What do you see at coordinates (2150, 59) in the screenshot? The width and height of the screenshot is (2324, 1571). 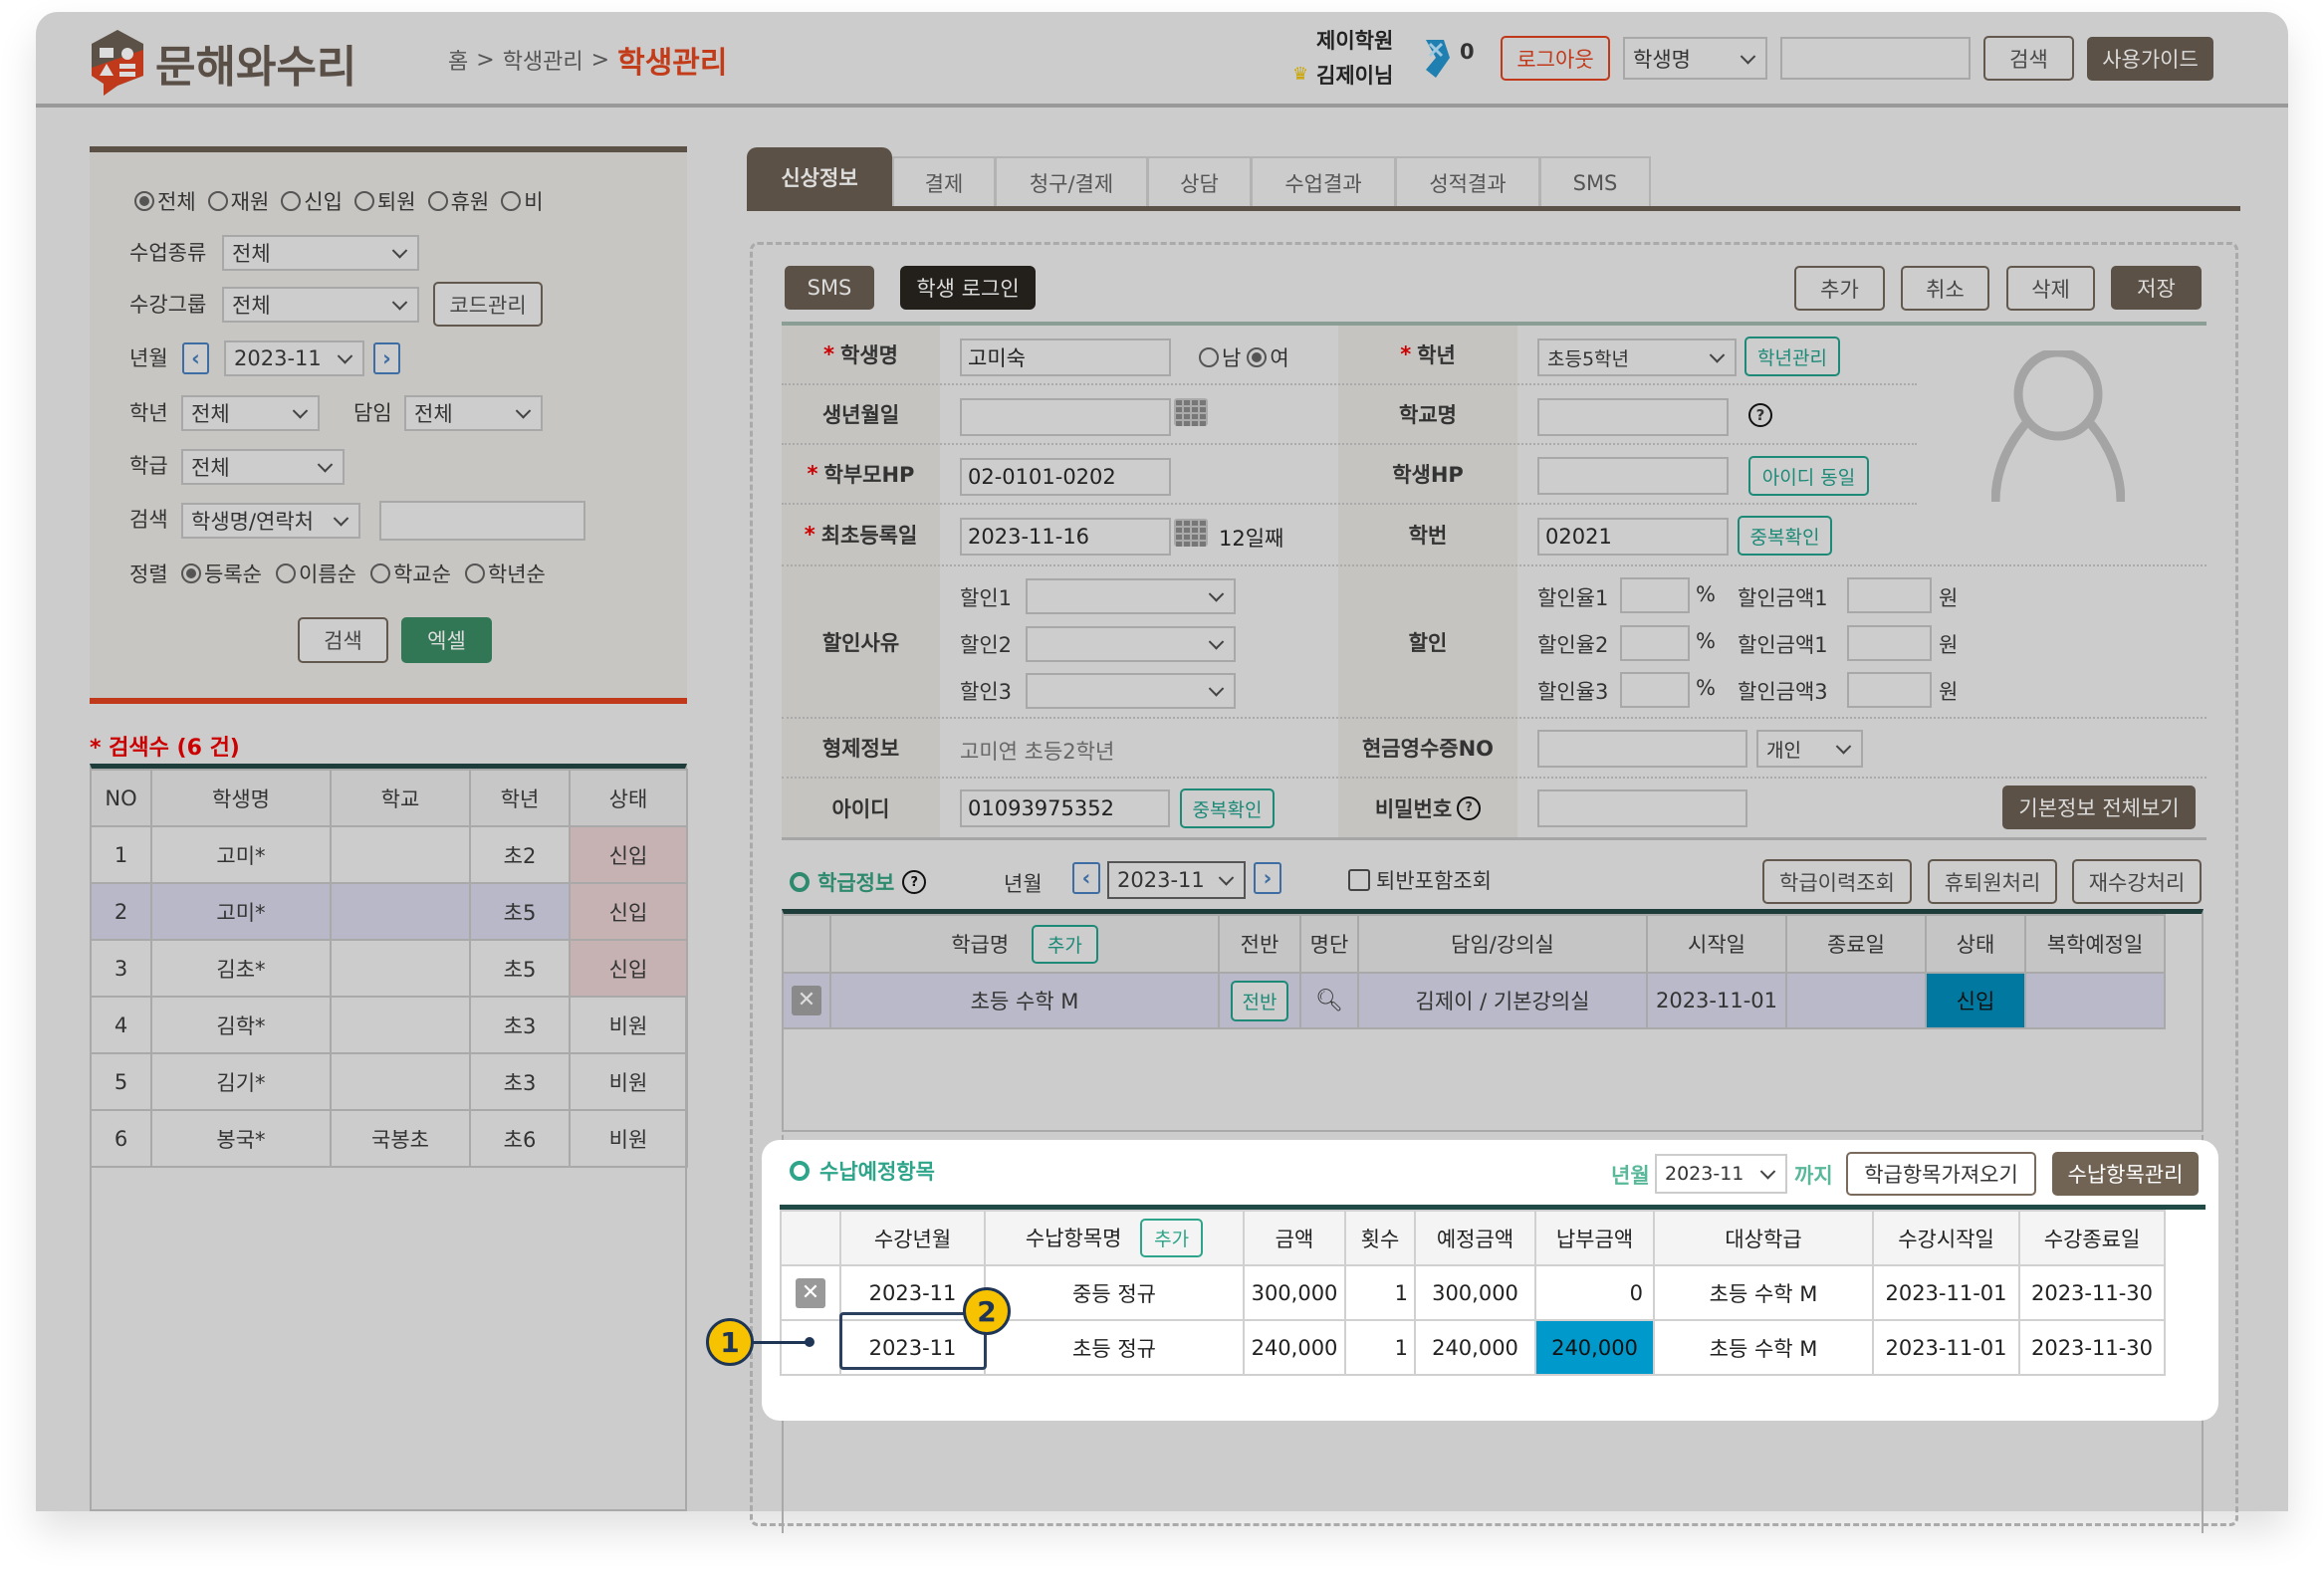 I see `user-guide-button: 사용가이드` at bounding box center [2150, 59].